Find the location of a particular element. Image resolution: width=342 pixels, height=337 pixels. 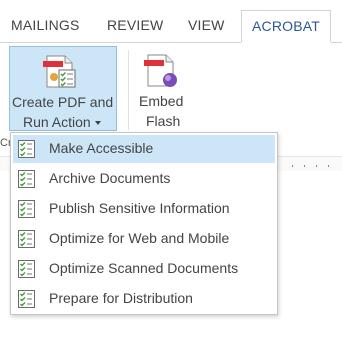

ribbon-tab-bar: MAILINGS REVIEW VIEW ACROBAT is located at coordinates (171, 21).